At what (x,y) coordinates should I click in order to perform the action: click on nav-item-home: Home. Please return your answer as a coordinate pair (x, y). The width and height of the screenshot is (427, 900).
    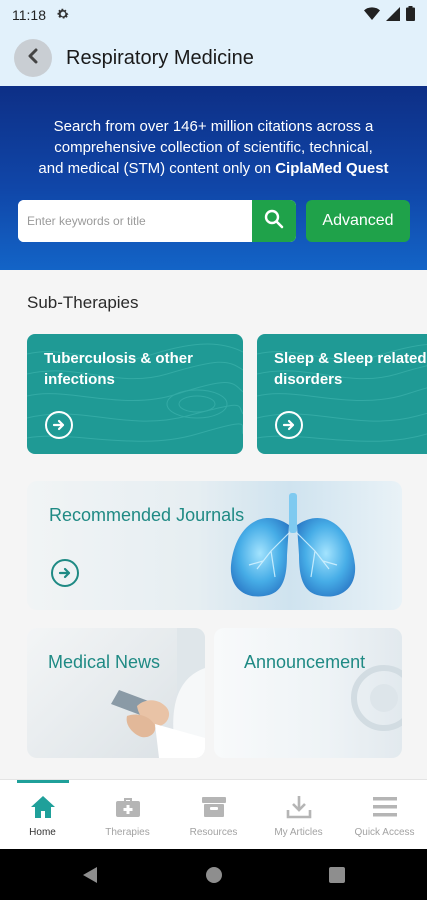
    Looking at the image, I should click on (42, 815).